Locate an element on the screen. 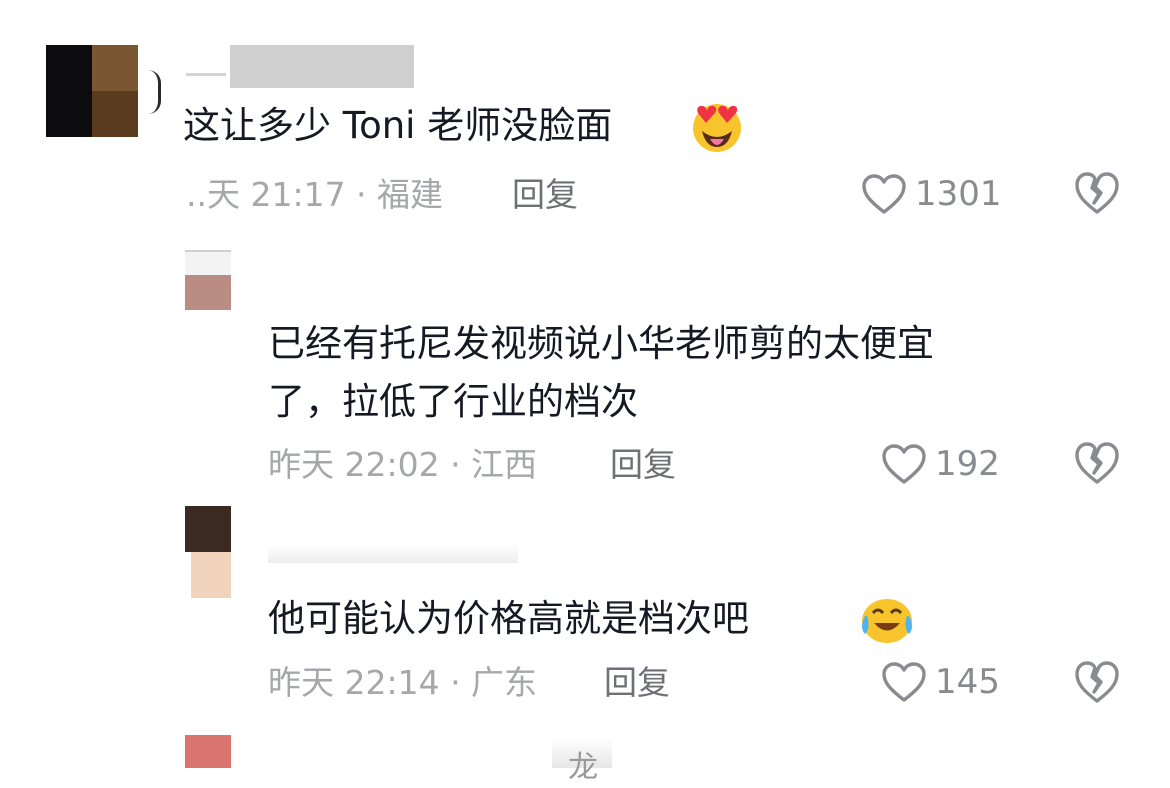 The image size is (1170, 788). username-partial: 龙 is located at coordinates (583, 767).